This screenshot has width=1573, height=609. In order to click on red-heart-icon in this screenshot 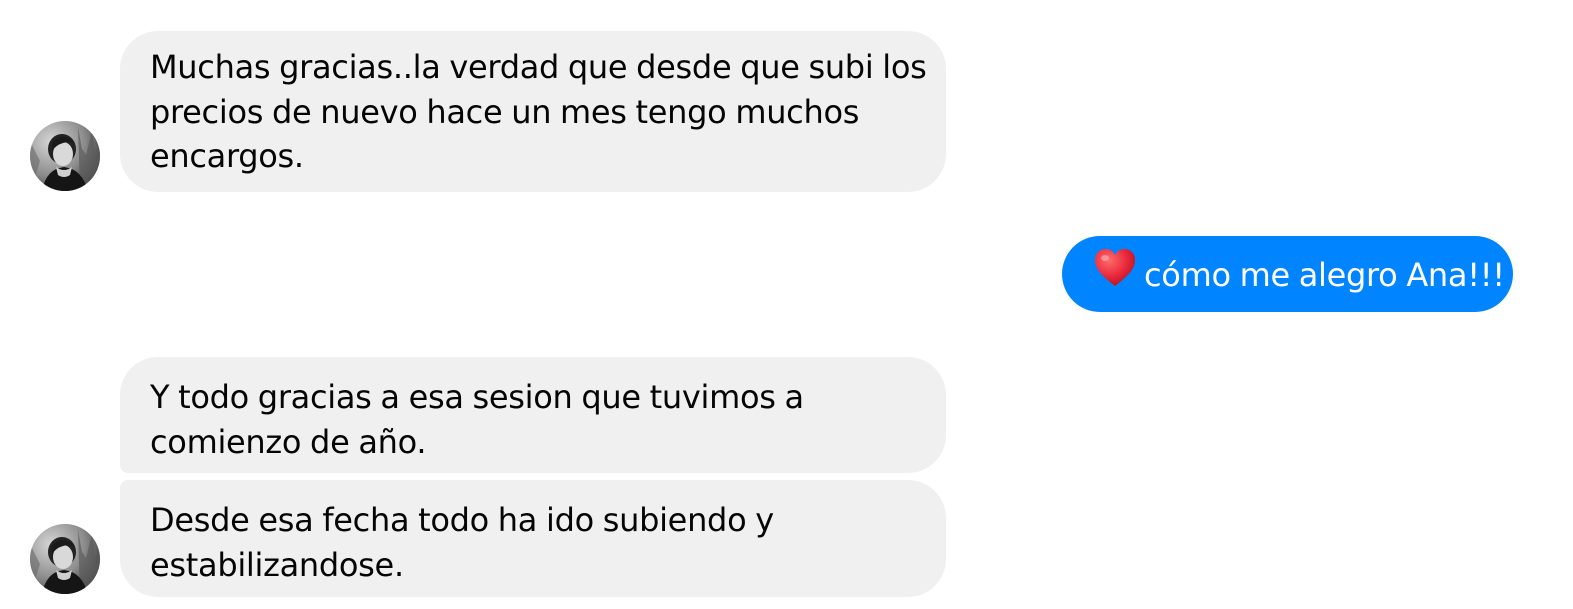, I will do `click(1115, 274)`.